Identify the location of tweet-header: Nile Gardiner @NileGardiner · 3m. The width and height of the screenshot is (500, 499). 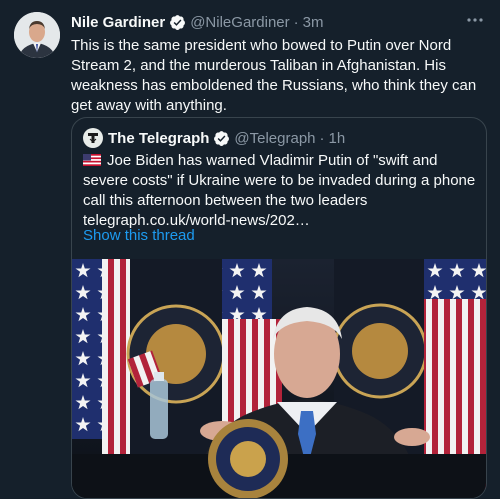
(278, 22).